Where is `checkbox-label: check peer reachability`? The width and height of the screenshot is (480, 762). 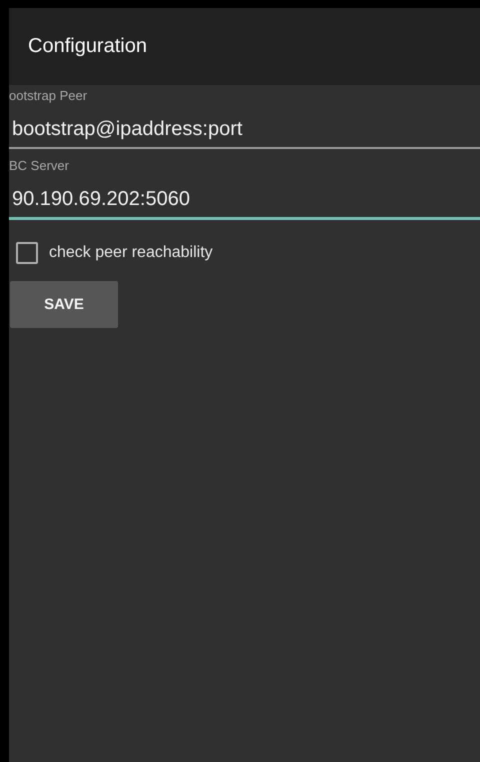
checkbox-label: check peer reachability is located at coordinates (131, 253).